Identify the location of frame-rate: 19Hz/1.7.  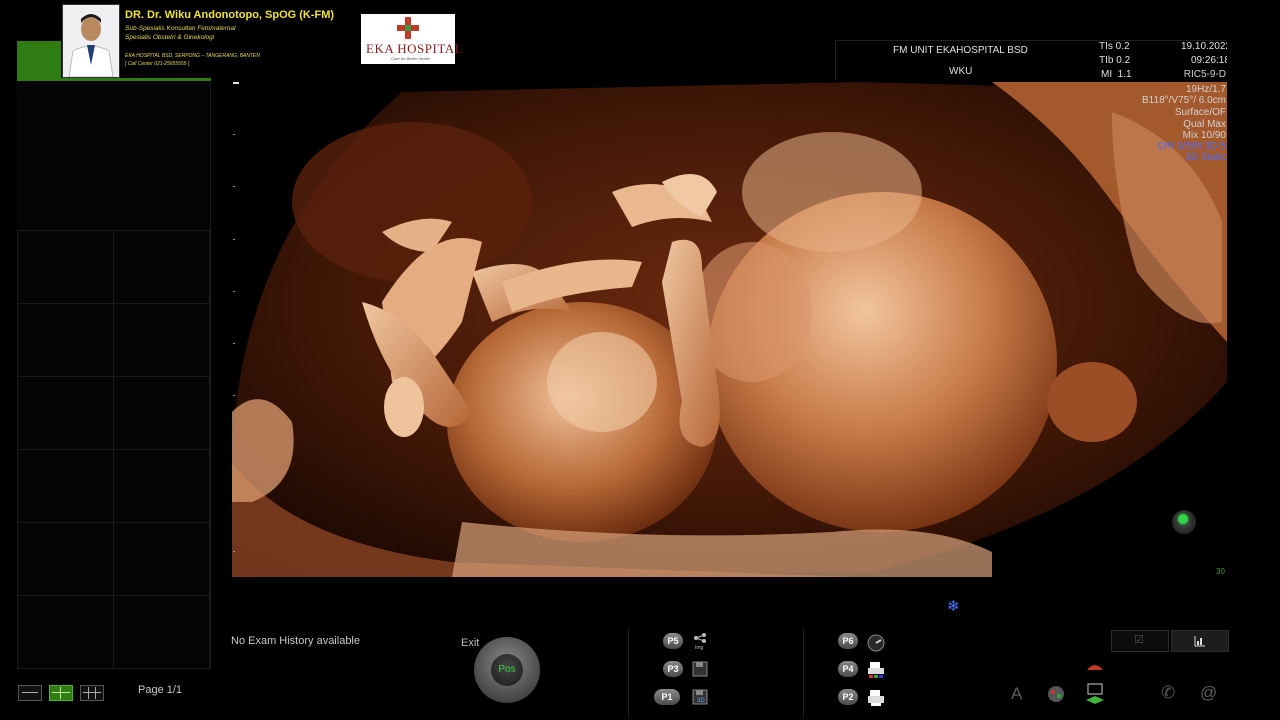
(1205, 89).